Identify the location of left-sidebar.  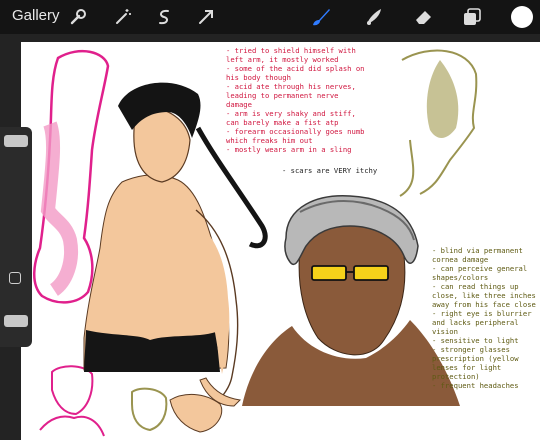
(16, 237).